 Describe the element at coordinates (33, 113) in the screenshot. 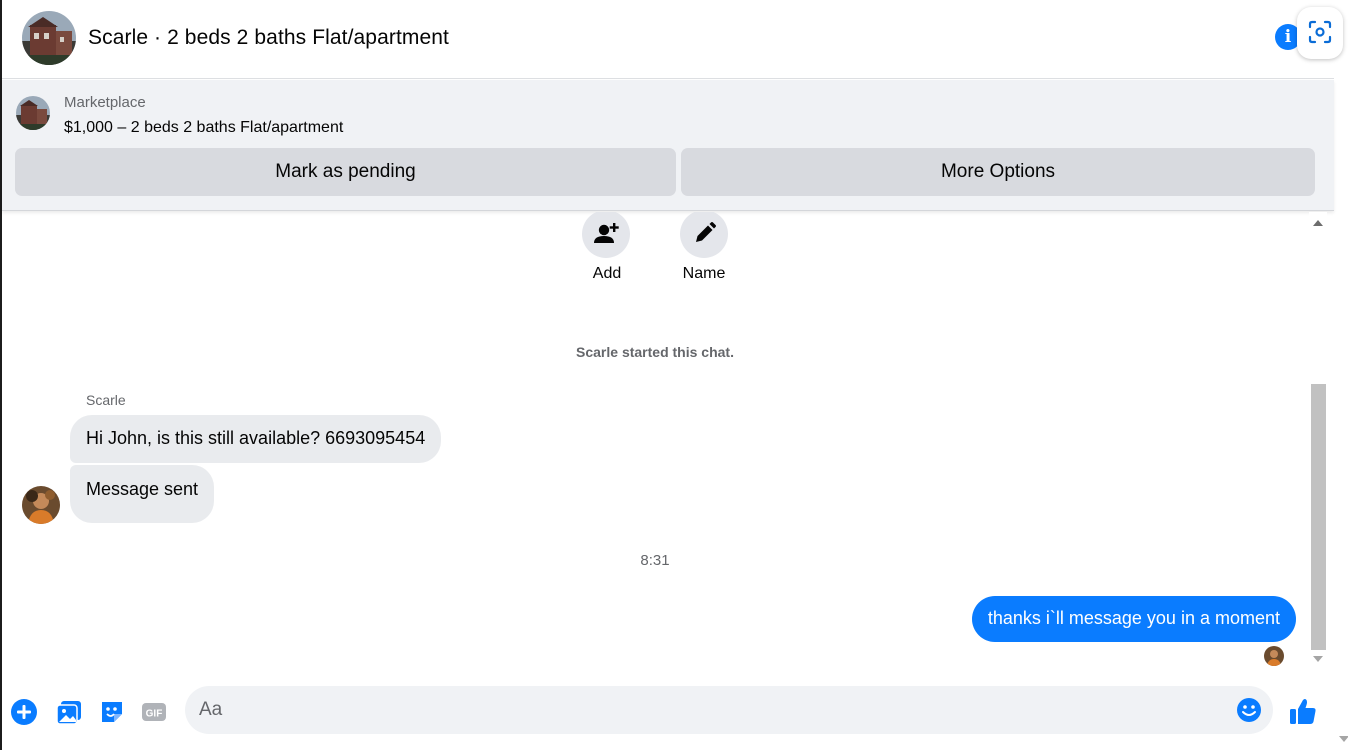

I see `listing-thumbnail` at that location.